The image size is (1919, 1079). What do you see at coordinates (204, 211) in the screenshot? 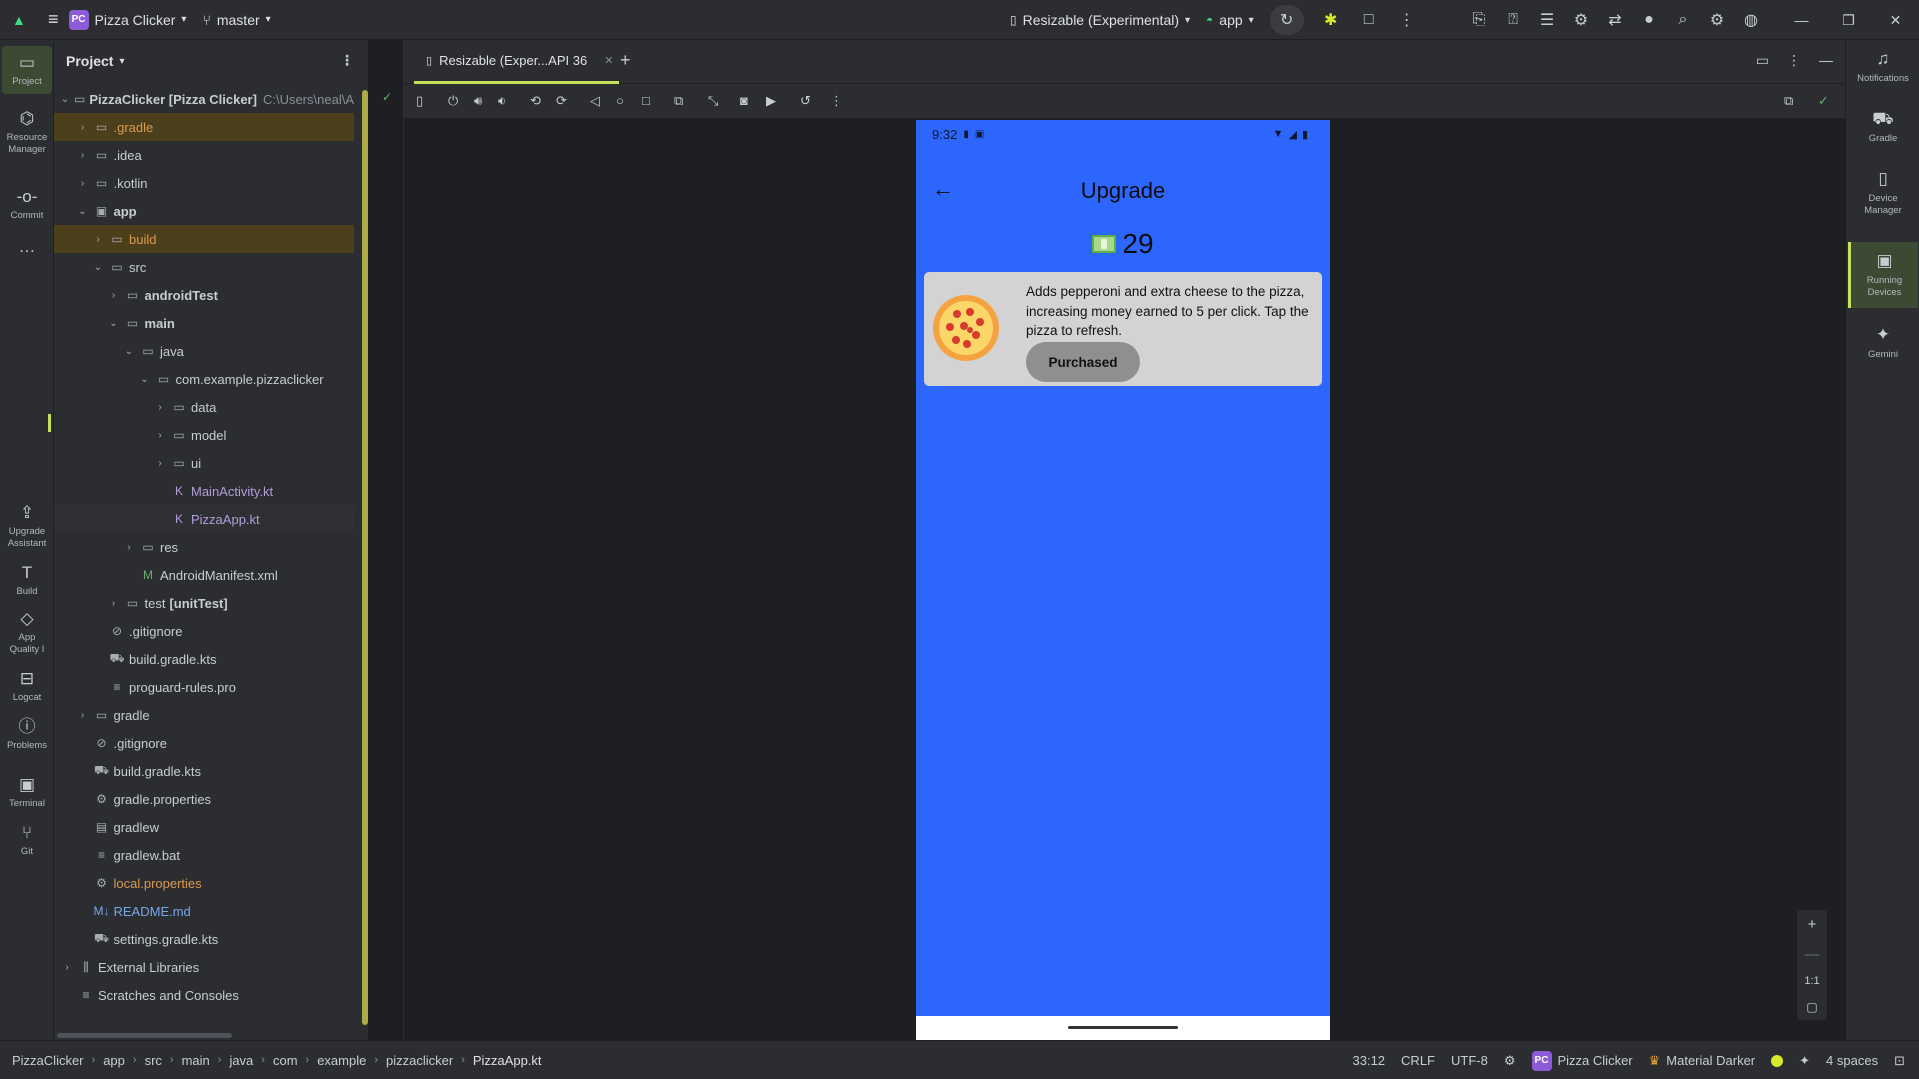
I see `tree-item: ⌄ ▣ app` at bounding box center [204, 211].